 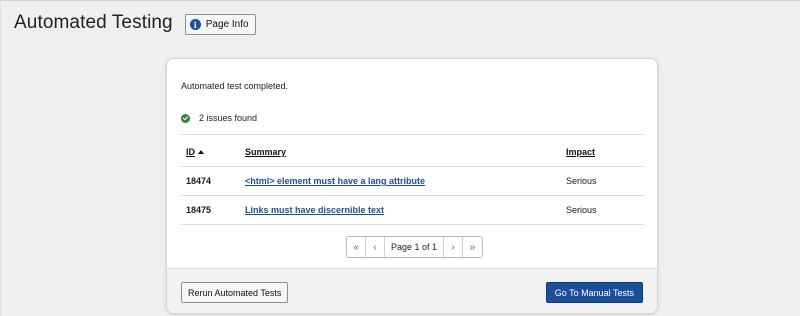 I want to click on pagination: « ‹ Page 1 of 1 › », so click(x=415, y=247).